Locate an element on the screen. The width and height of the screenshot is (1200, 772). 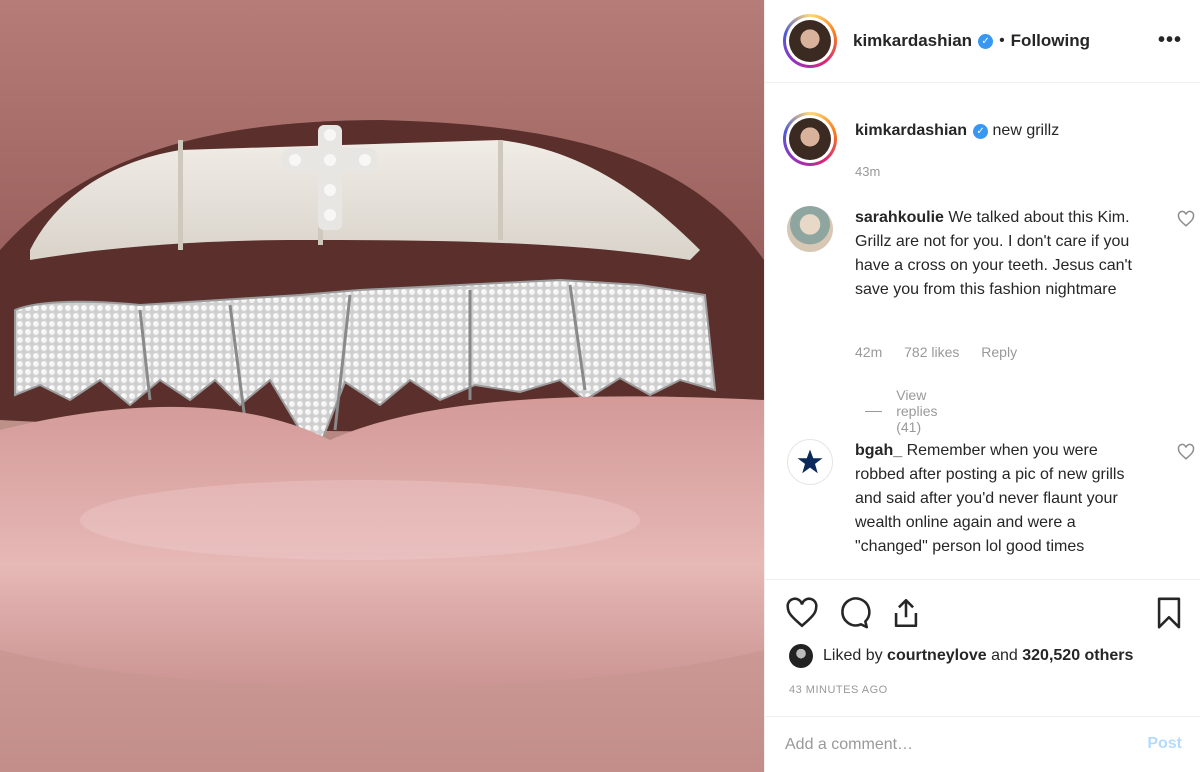
caption-avatar is located at coordinates (810, 139).